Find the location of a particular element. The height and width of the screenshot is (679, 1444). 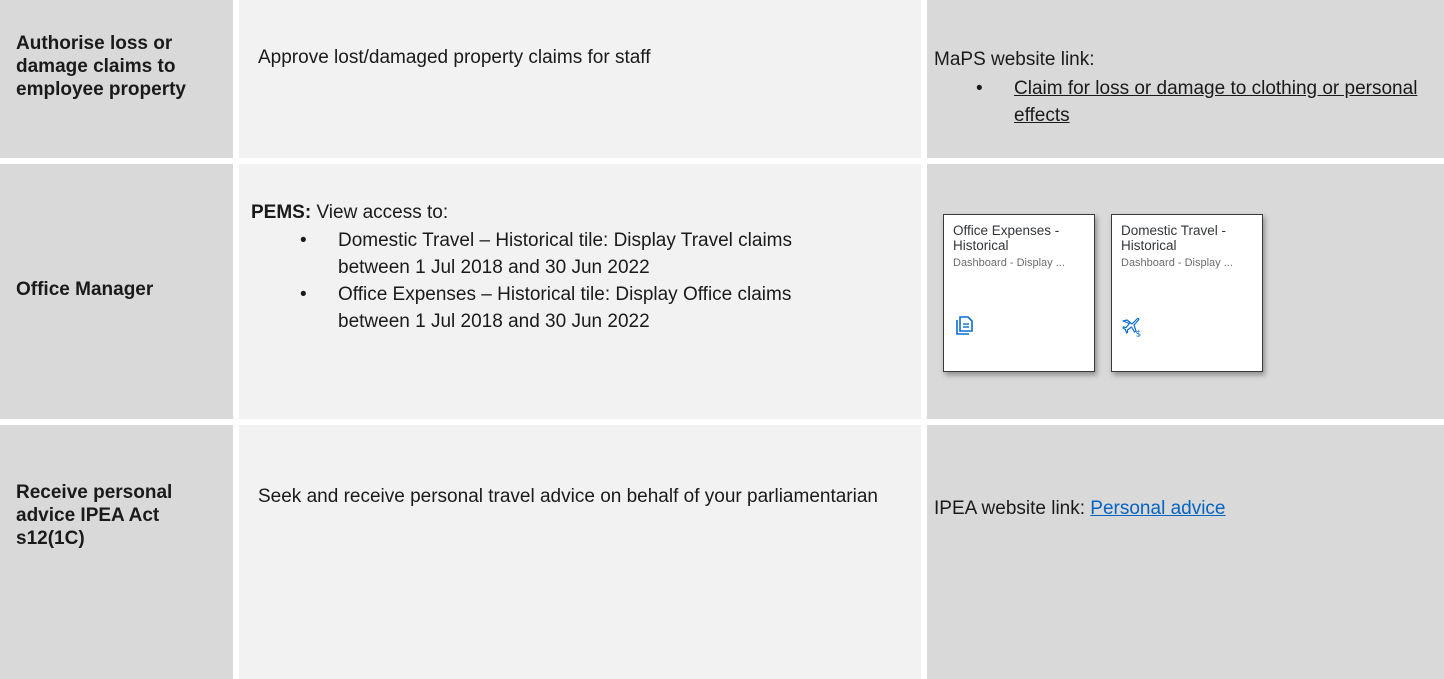

travel-expense-icon: $ is located at coordinates (1132, 327).